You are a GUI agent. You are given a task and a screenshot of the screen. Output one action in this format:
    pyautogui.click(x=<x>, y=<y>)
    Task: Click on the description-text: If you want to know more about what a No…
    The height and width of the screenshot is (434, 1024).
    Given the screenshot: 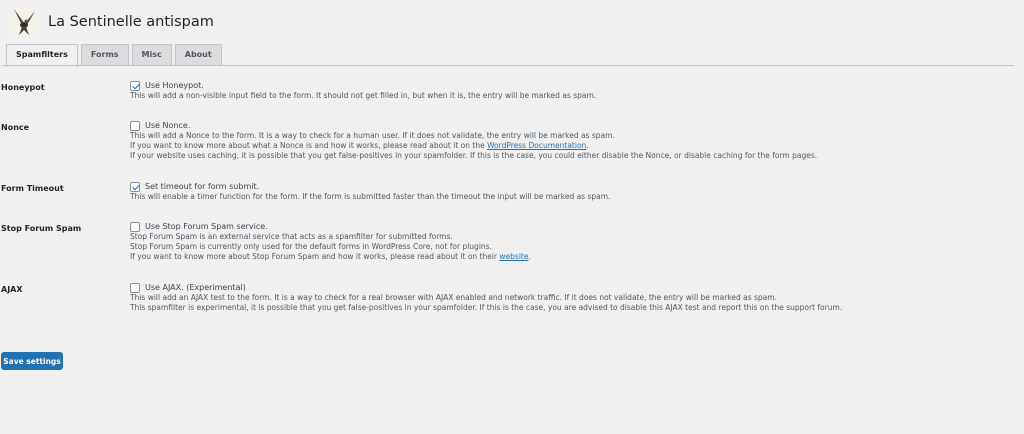 What is the action you would take?
    pyautogui.click(x=309, y=145)
    